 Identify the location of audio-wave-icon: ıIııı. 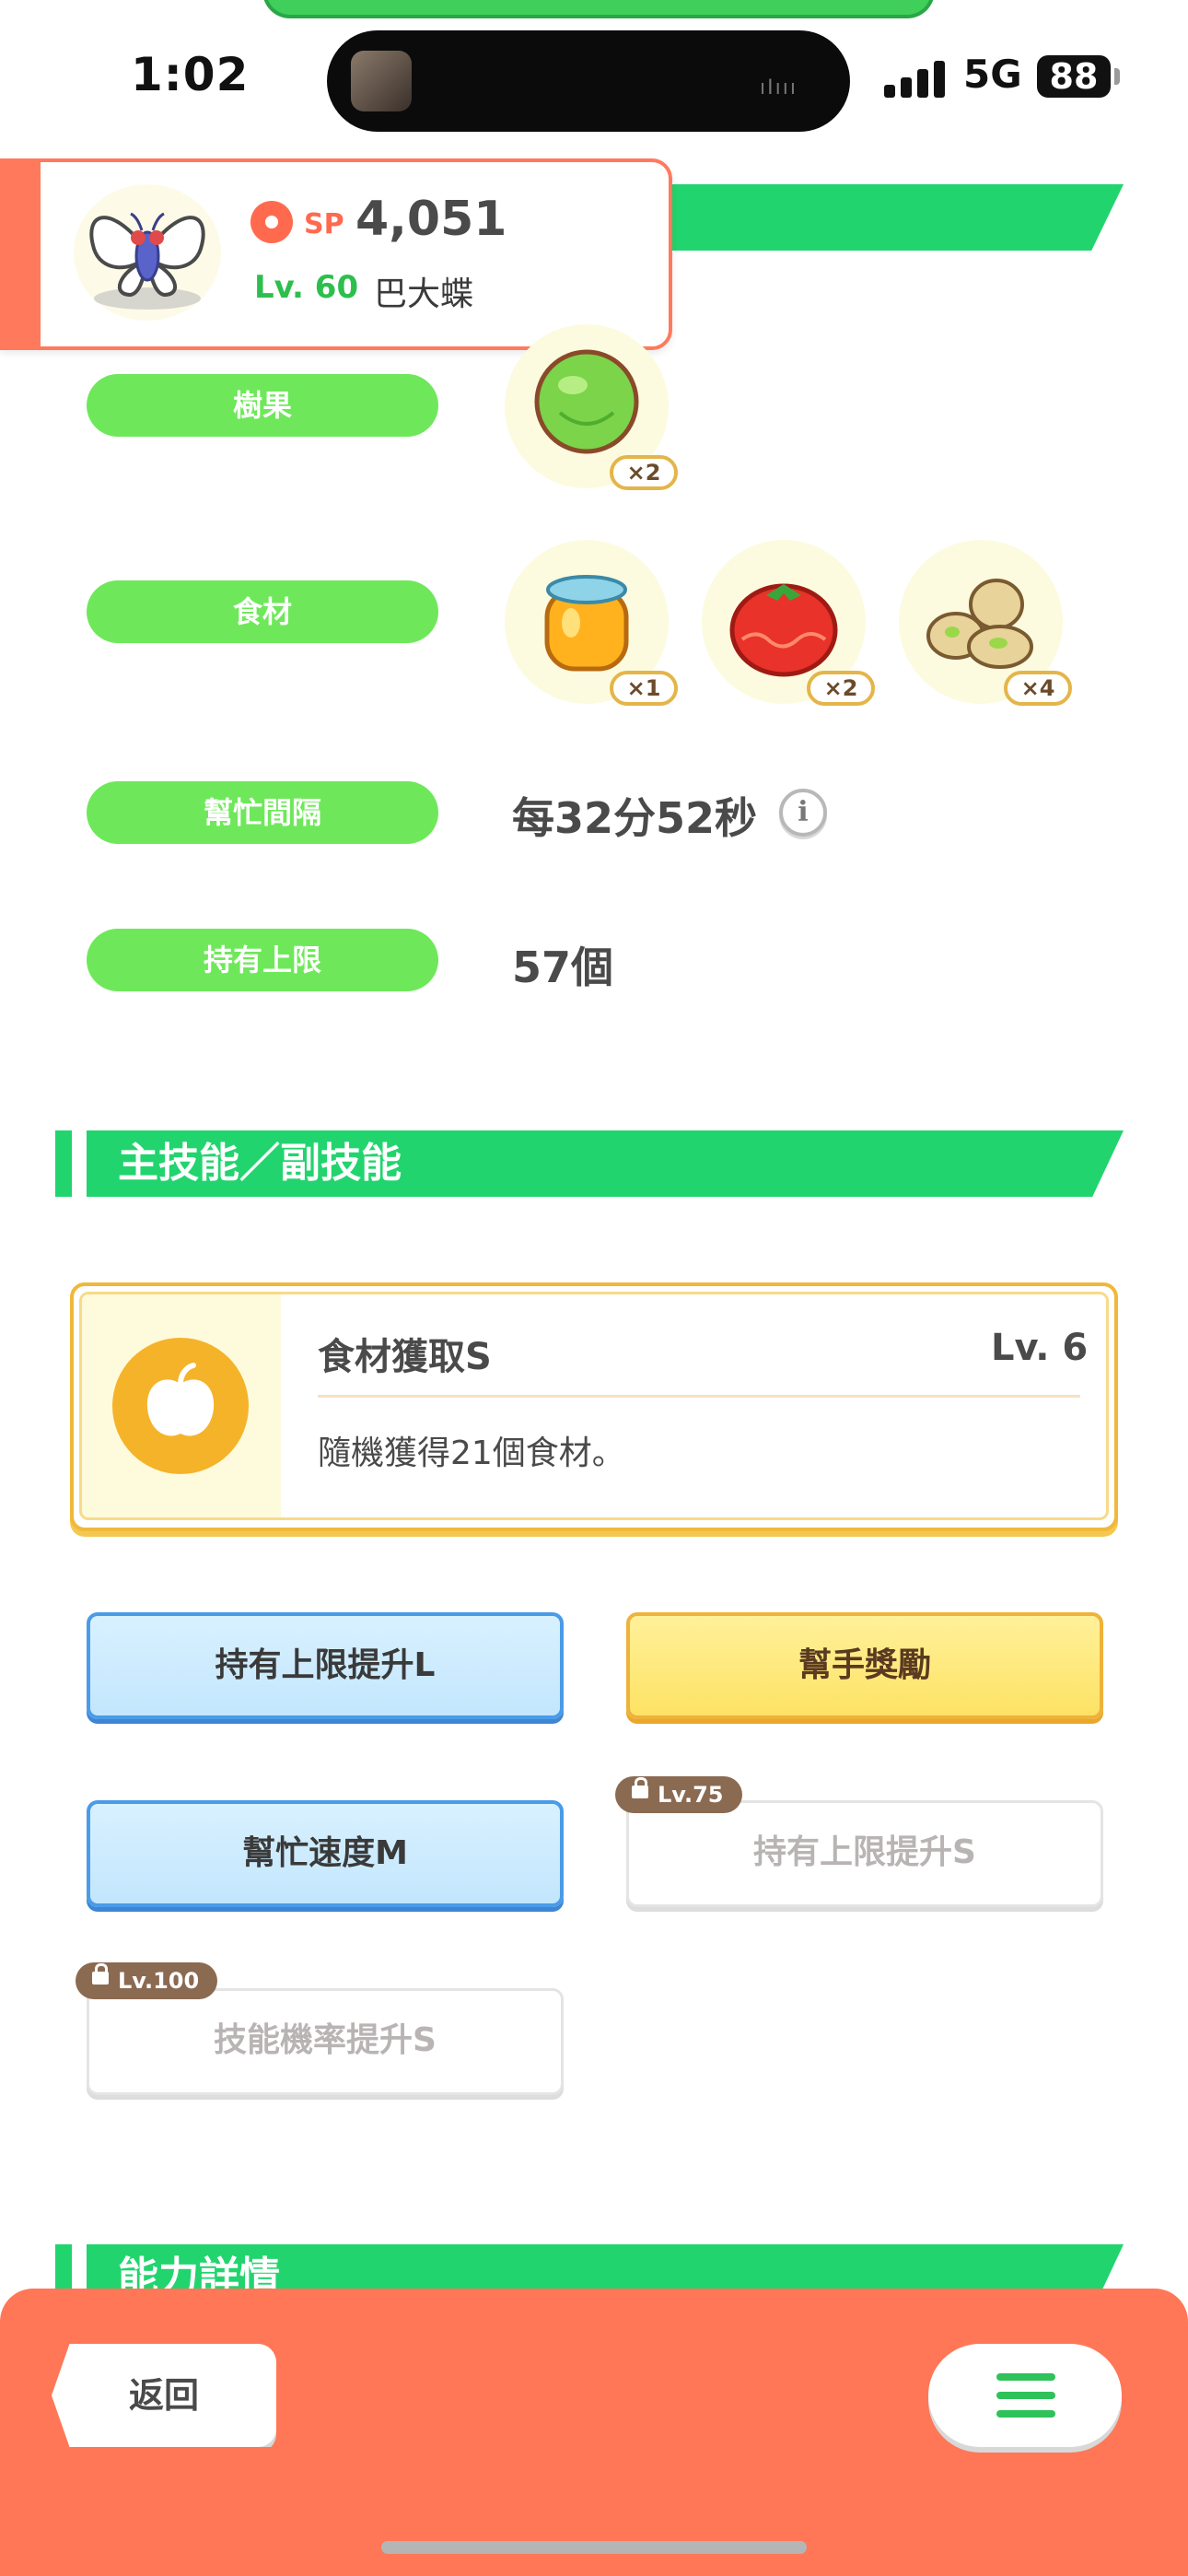
(779, 88).